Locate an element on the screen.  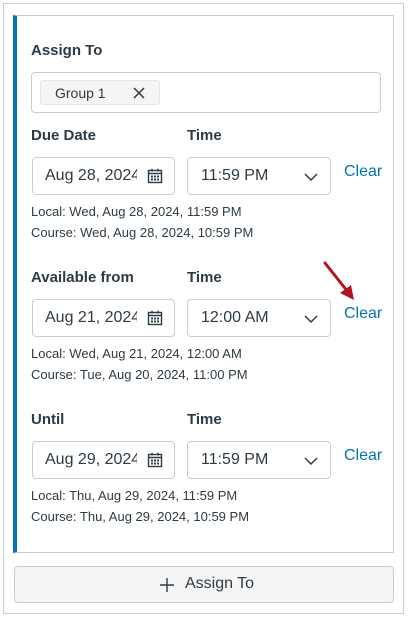
available-from-clear-button: Clear is located at coordinates (363, 314).